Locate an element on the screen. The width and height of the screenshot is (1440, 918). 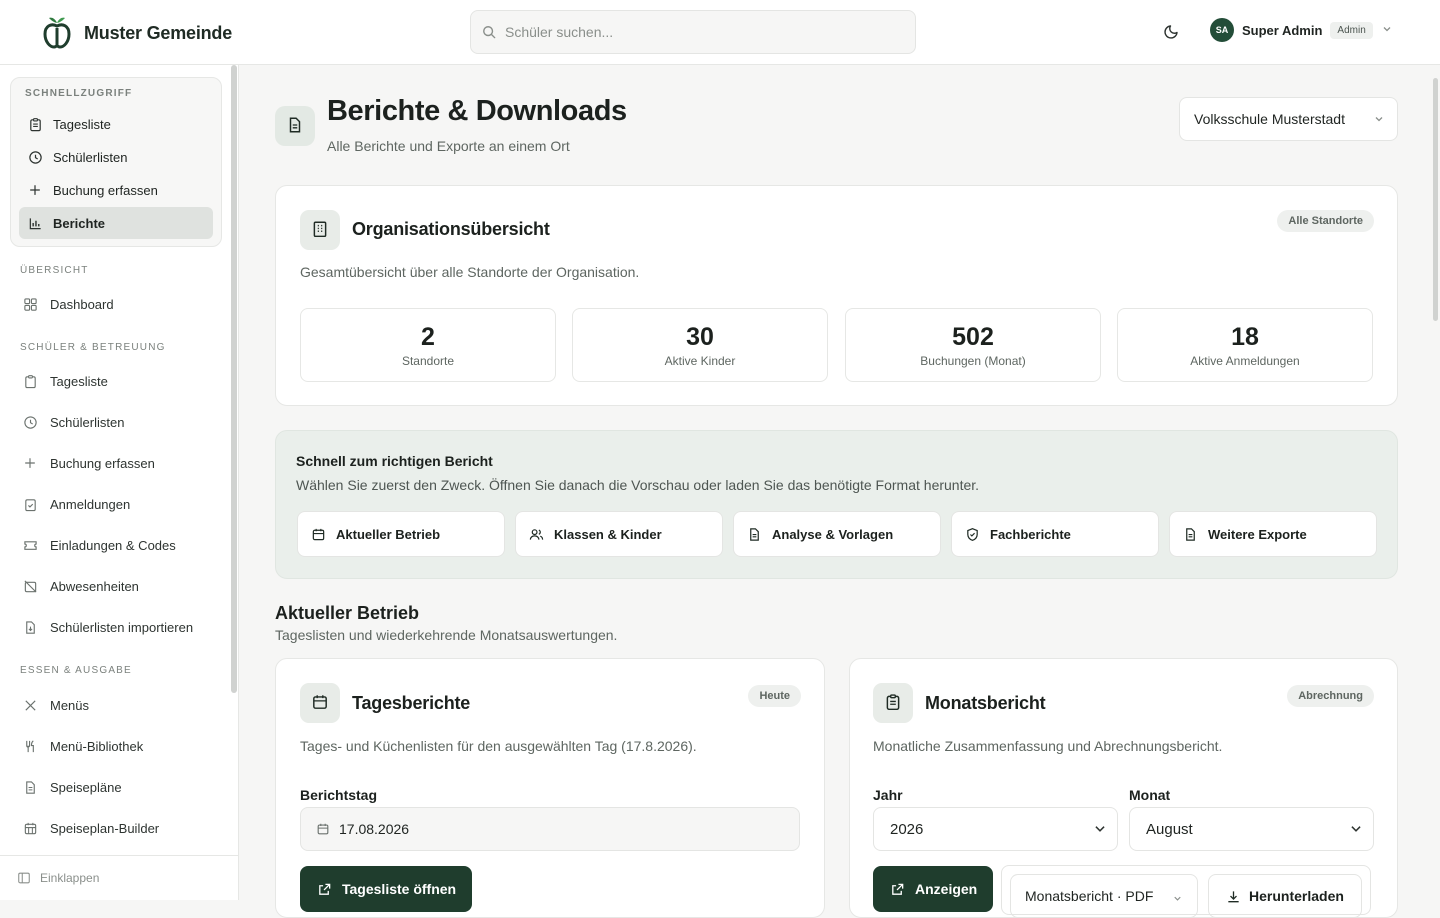
logo: Muster Gemeinde is located at coordinates (137, 33).